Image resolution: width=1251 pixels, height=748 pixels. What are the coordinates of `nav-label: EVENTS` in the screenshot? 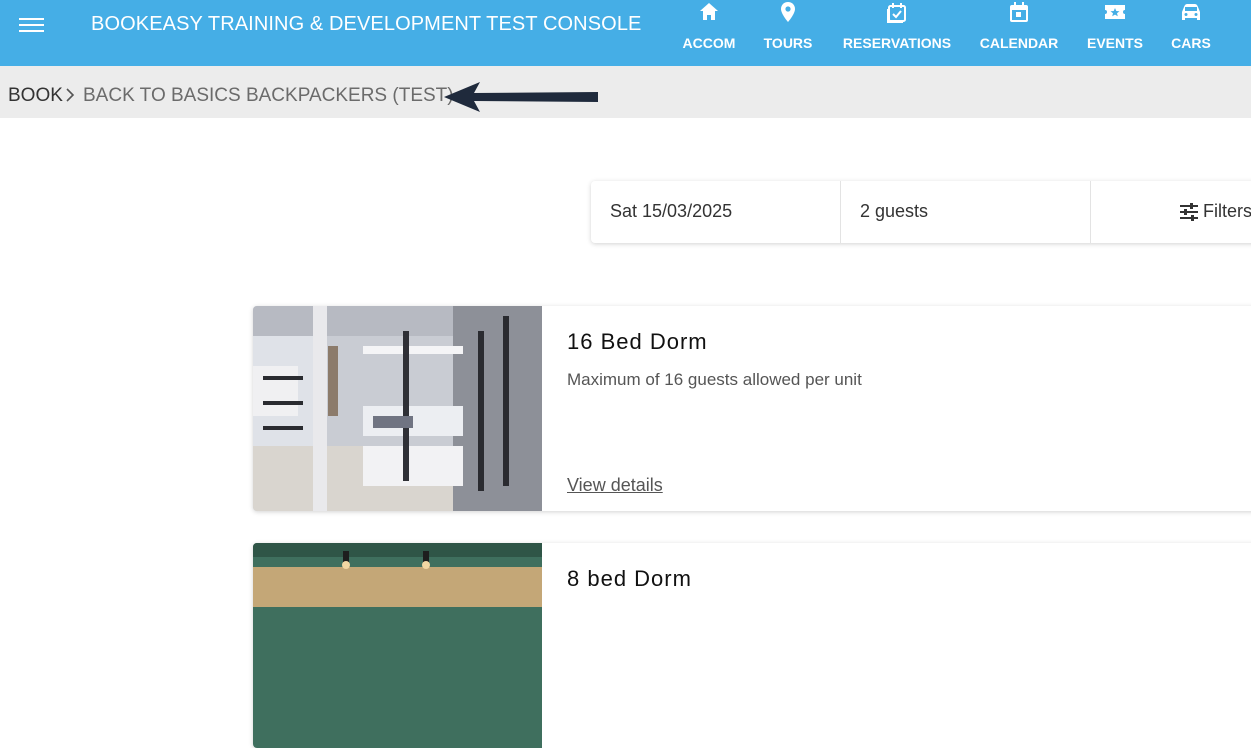 It's located at (1115, 43).